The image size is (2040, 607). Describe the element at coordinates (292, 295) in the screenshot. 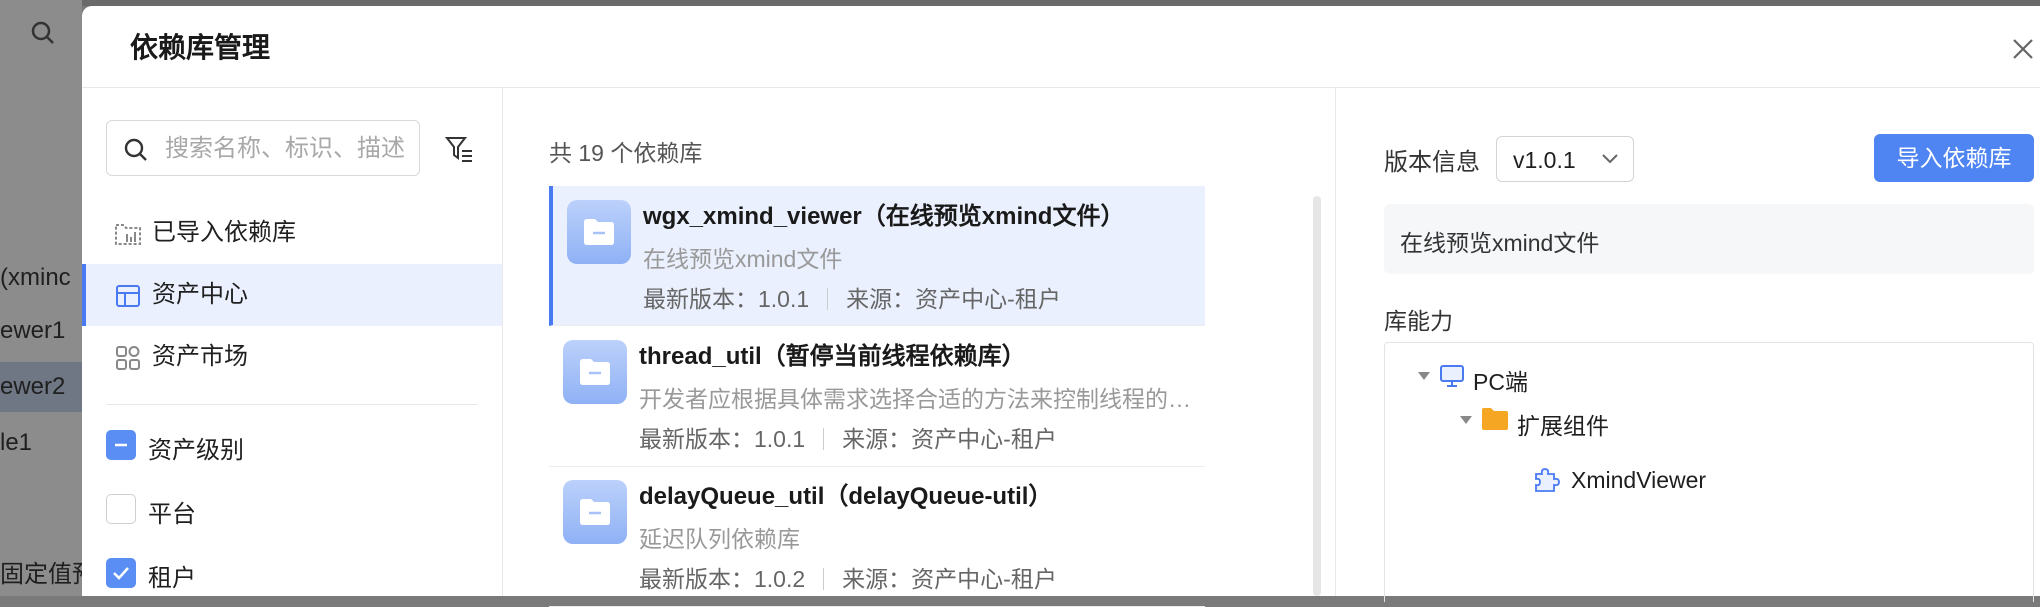

I see `nav-item-asset-center: 资产中心` at that location.